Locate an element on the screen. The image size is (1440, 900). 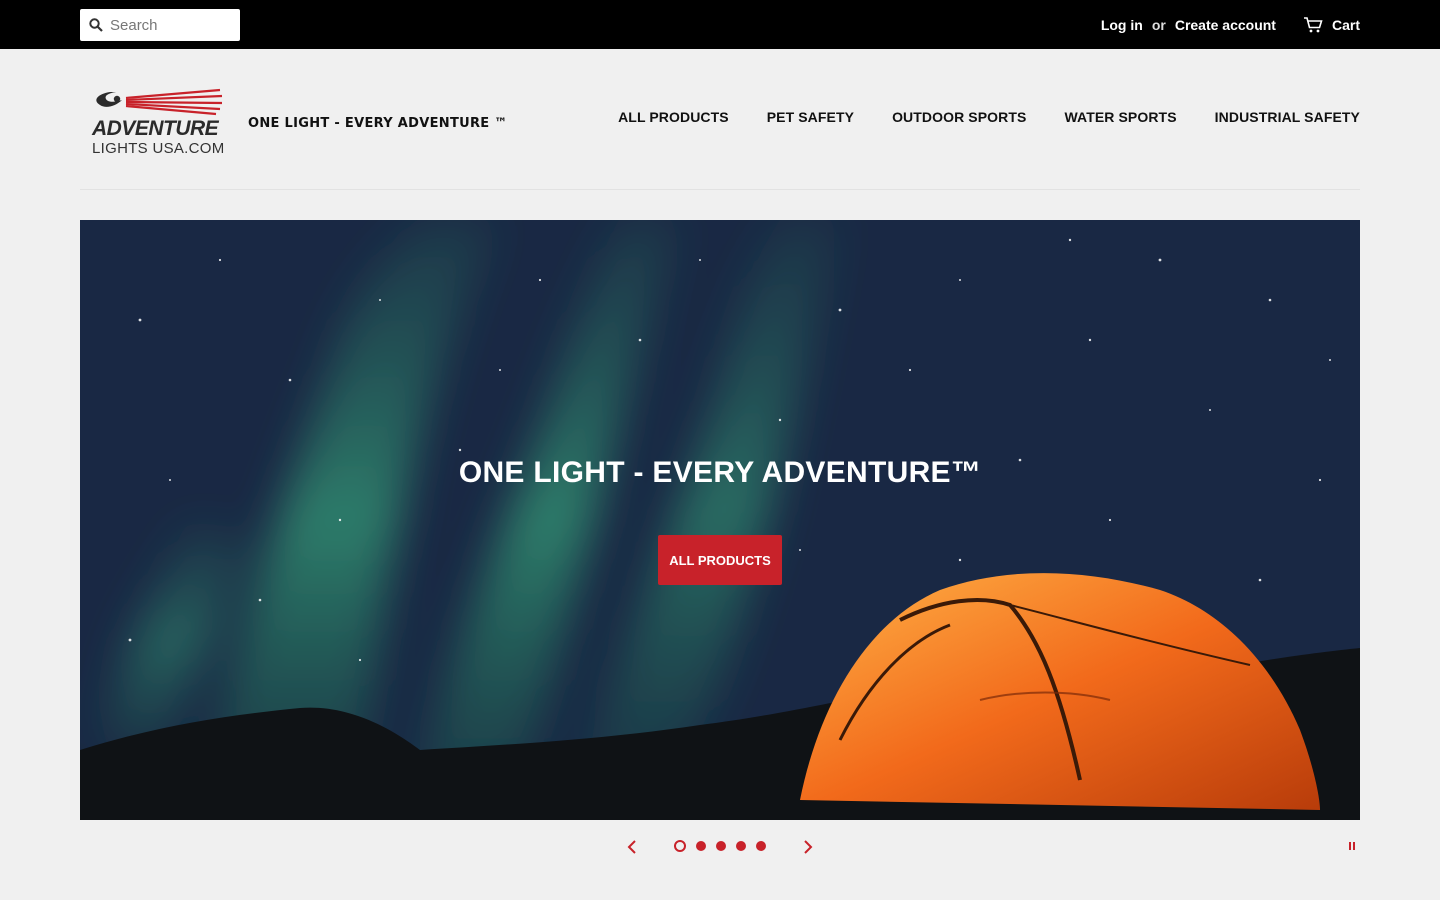
site-tagline: ONE LIGHT - EVERY ADVENTURE ™ is located at coordinates (378, 123).